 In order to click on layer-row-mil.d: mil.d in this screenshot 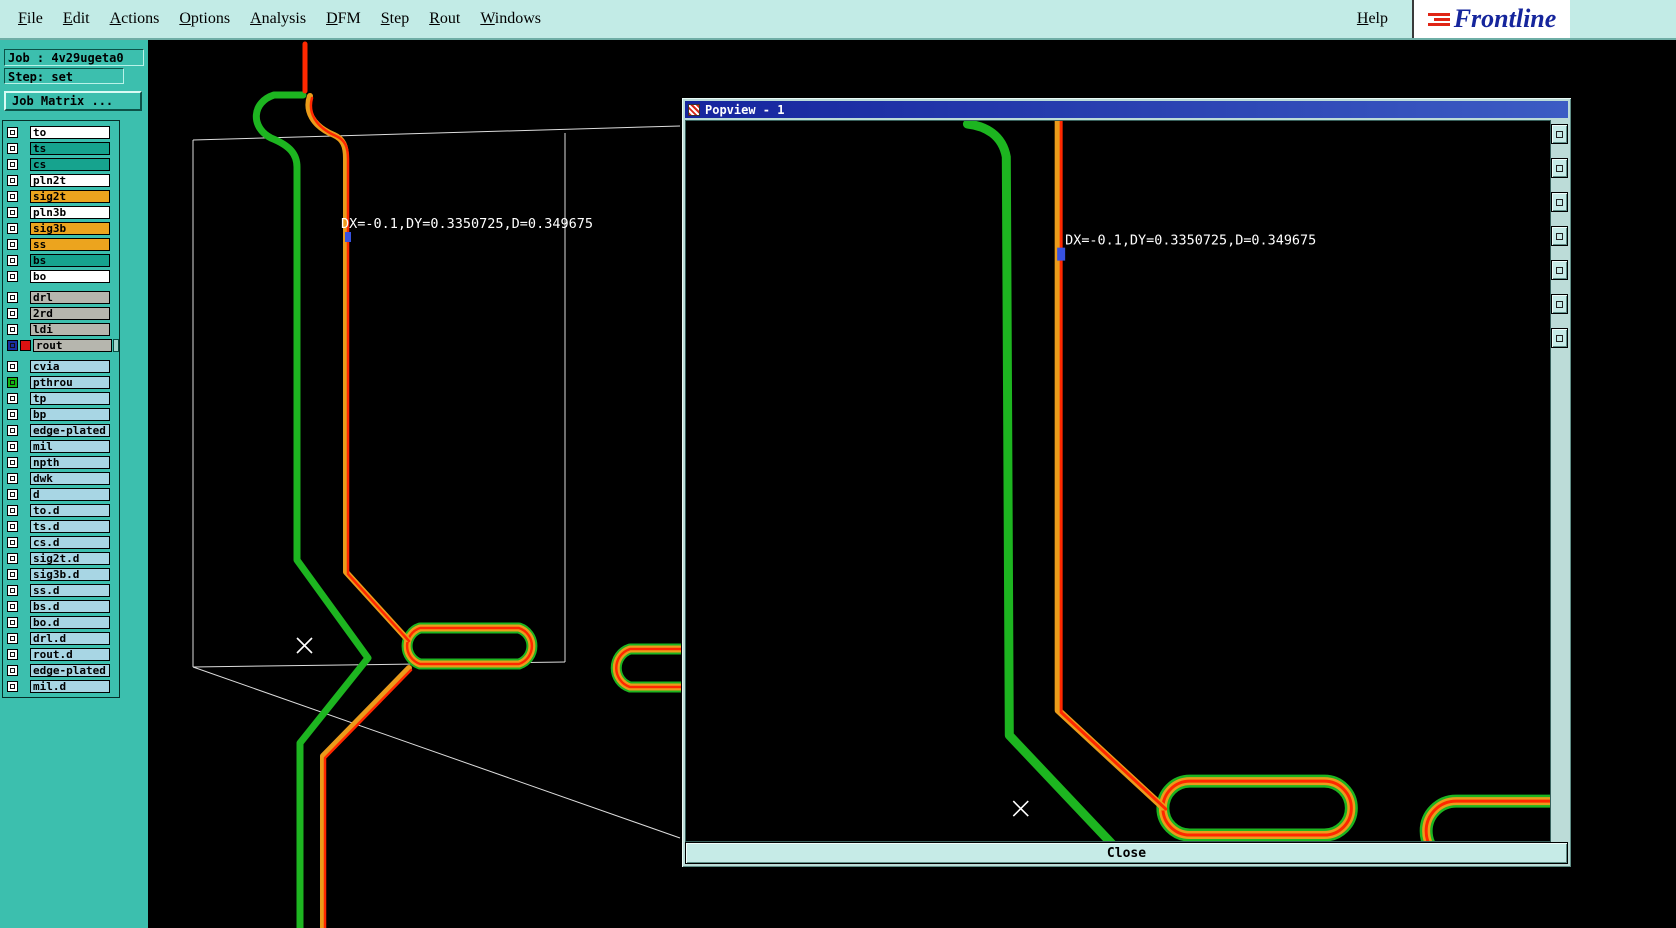, I will do `click(61, 686)`.